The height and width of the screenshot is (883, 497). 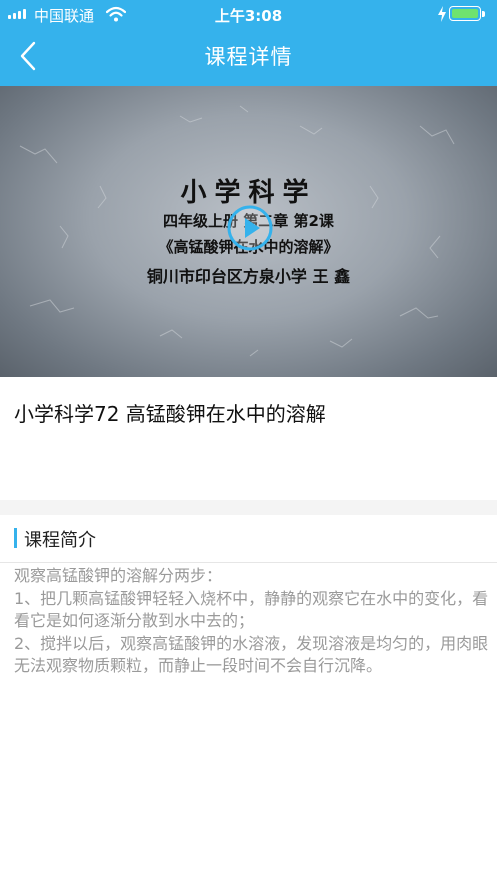 What do you see at coordinates (118, 575) in the screenshot?
I see `intro-paragraph: 观察高锰酸钾的溶解分两步：` at bounding box center [118, 575].